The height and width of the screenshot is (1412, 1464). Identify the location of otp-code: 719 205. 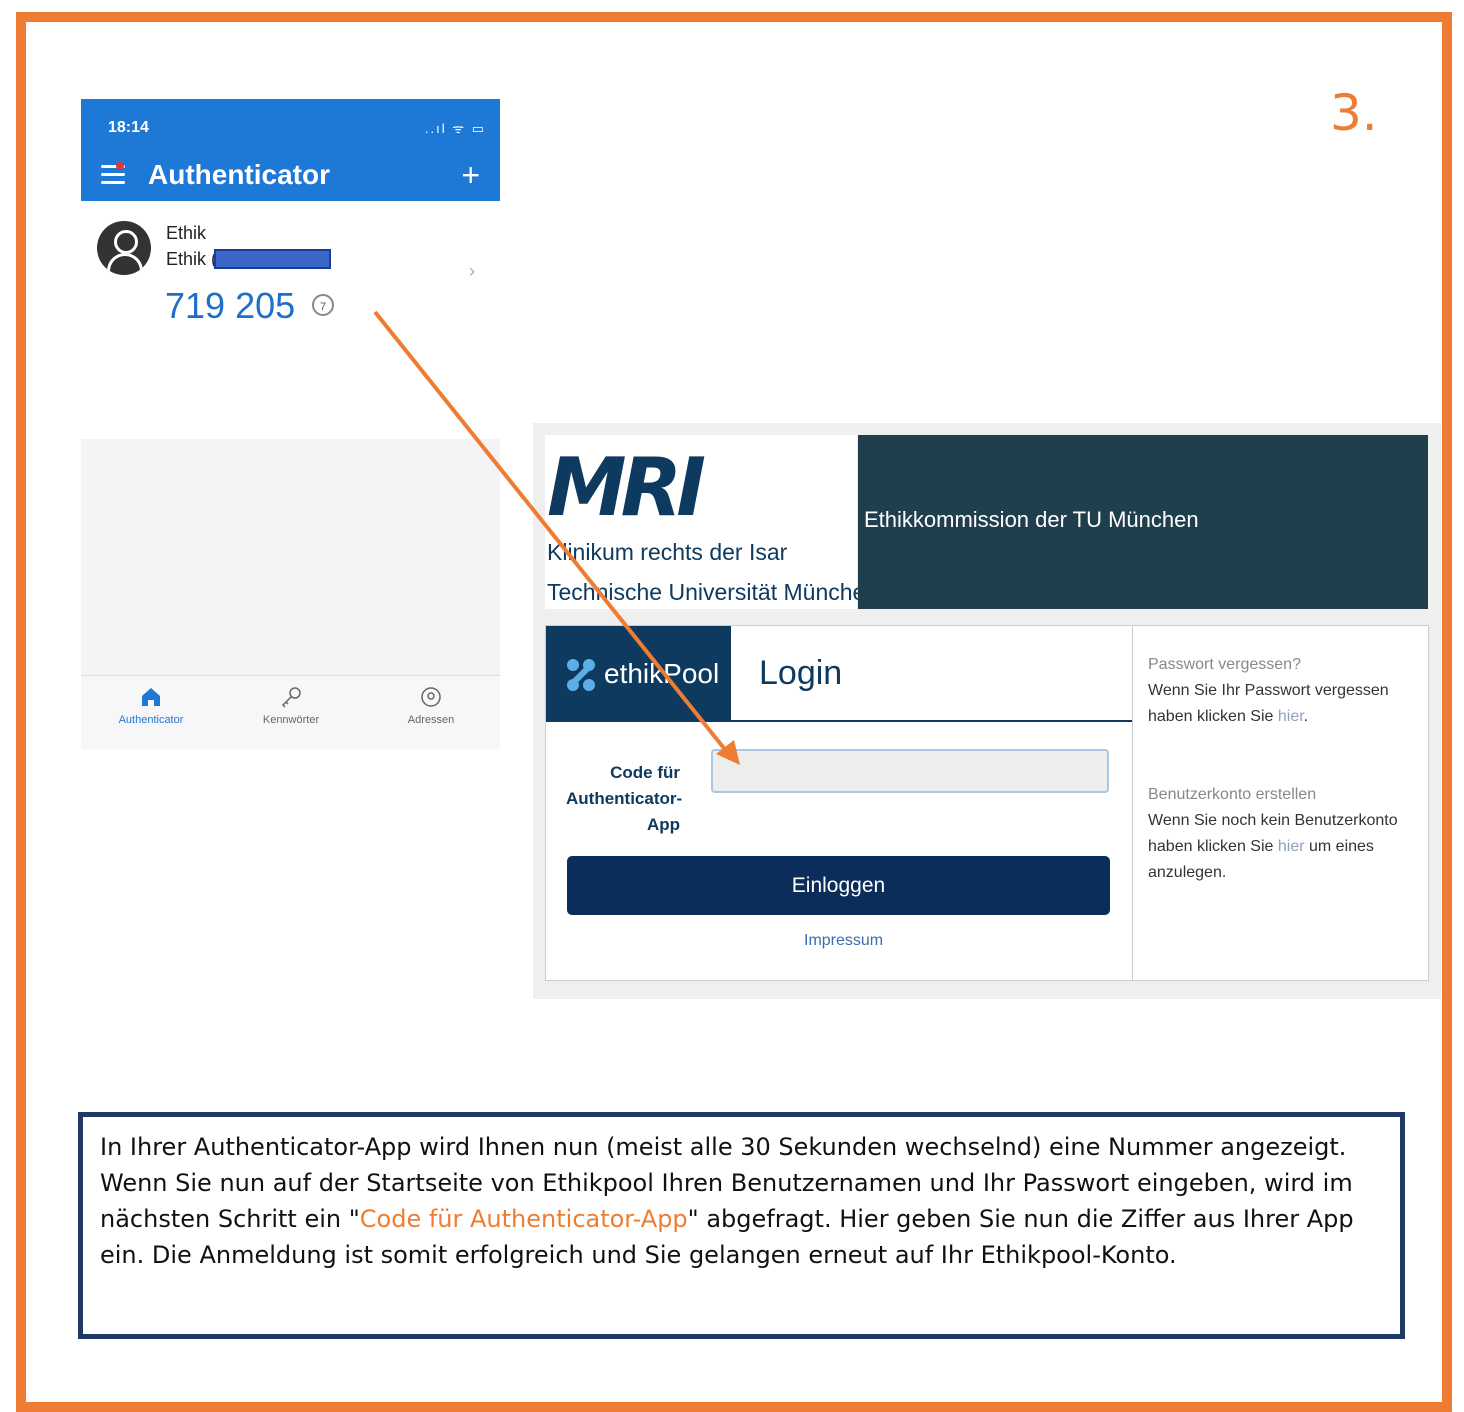
(230, 305).